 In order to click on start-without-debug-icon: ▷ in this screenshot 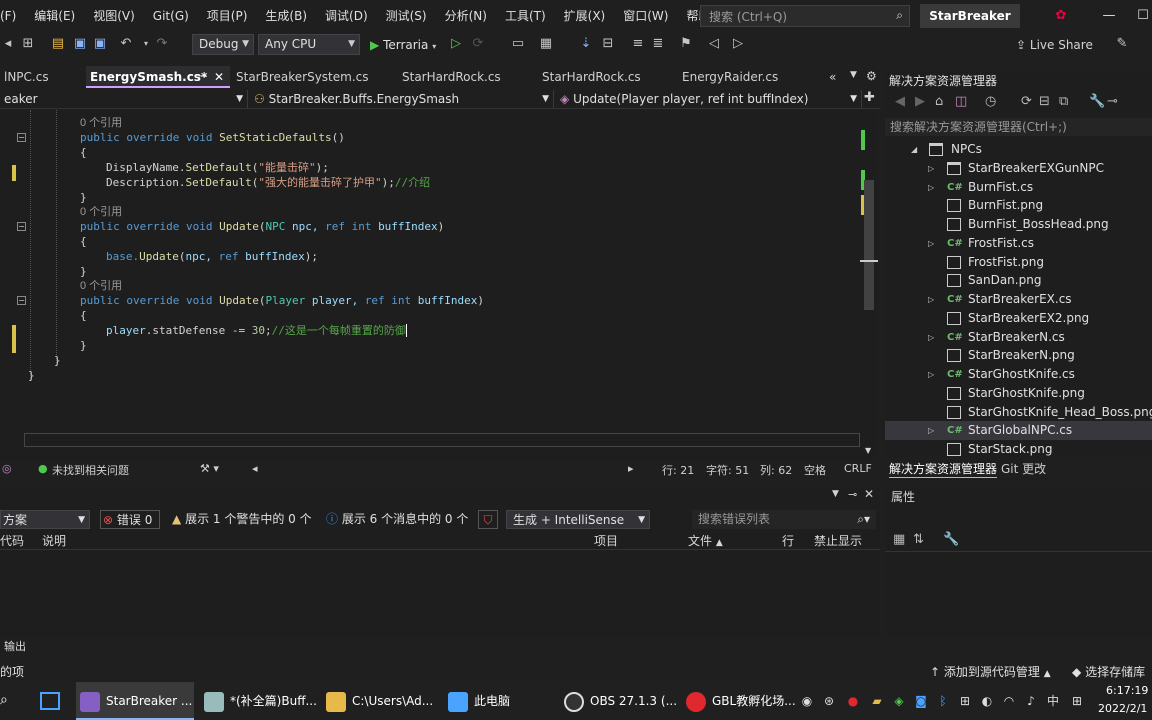, I will do `click(456, 44)`.